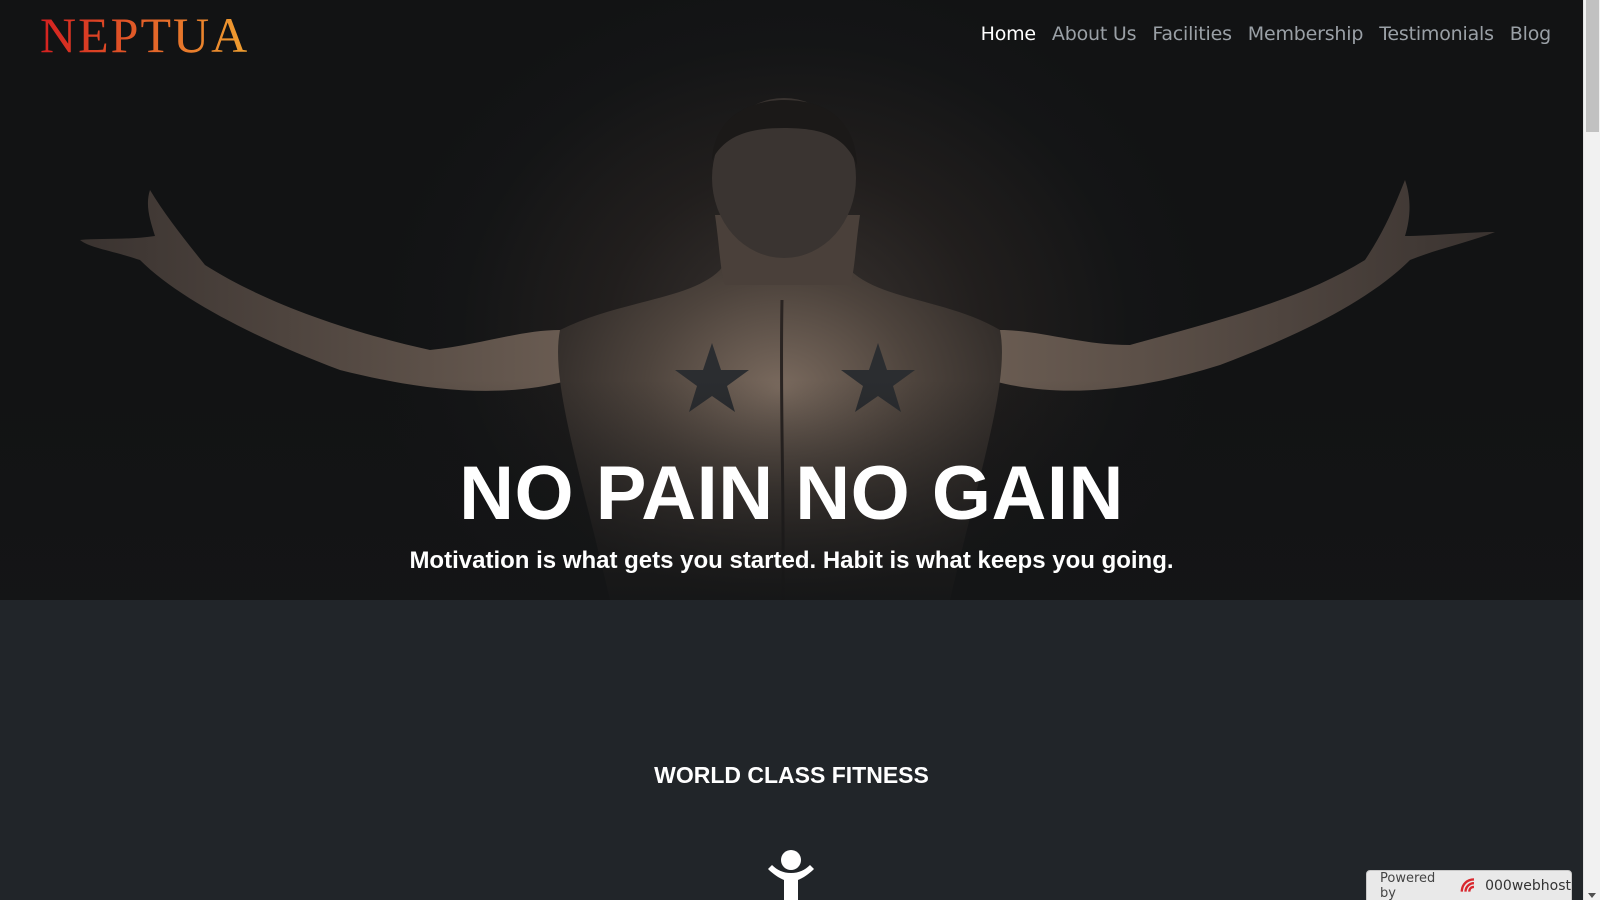  What do you see at coordinates (1592, 895) in the screenshot?
I see `scroll-down-arrow-icon` at bounding box center [1592, 895].